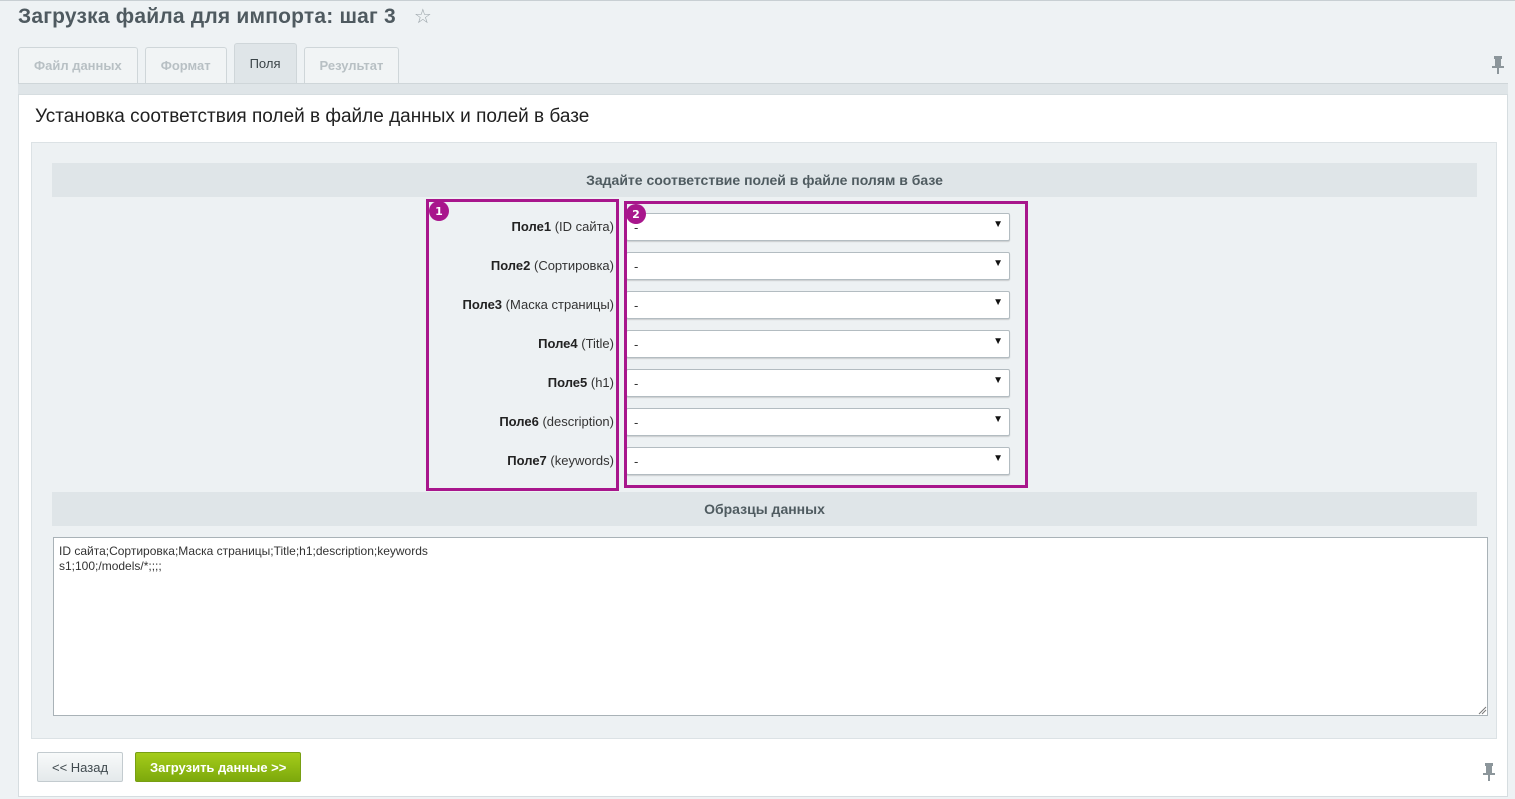 Image resolution: width=1515 pixels, height=799 pixels. I want to click on annotation-badge-2: 2, so click(636, 214).